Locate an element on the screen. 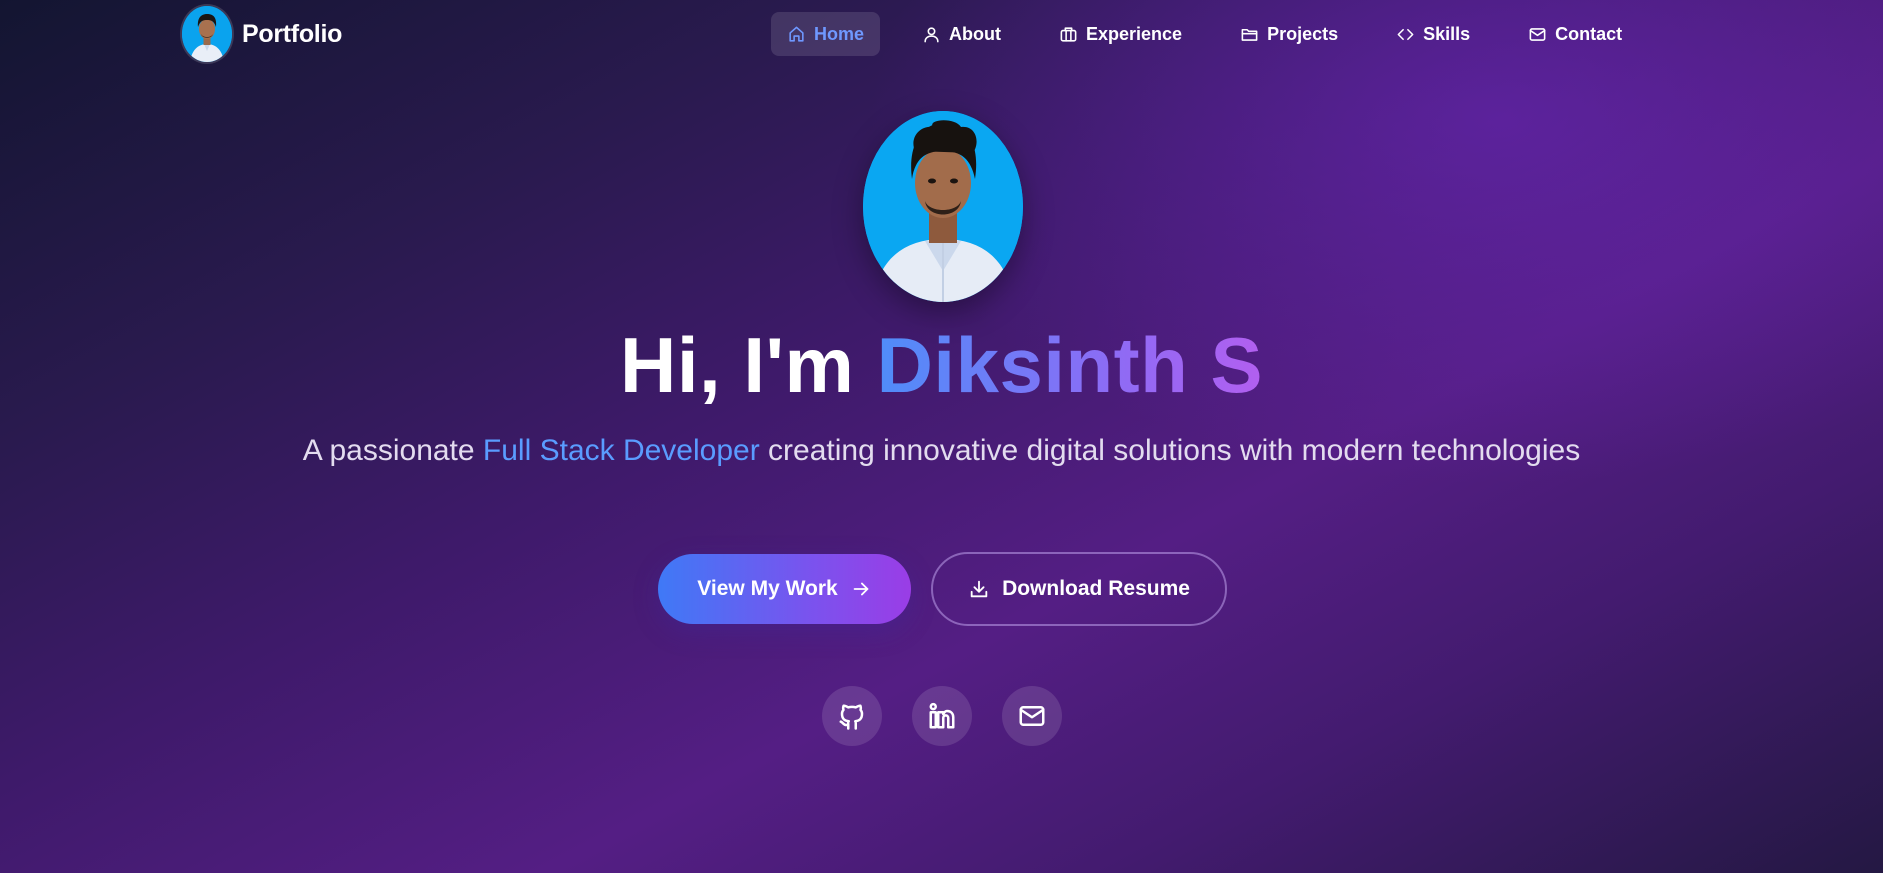  linkedin-icon is located at coordinates (942, 715).